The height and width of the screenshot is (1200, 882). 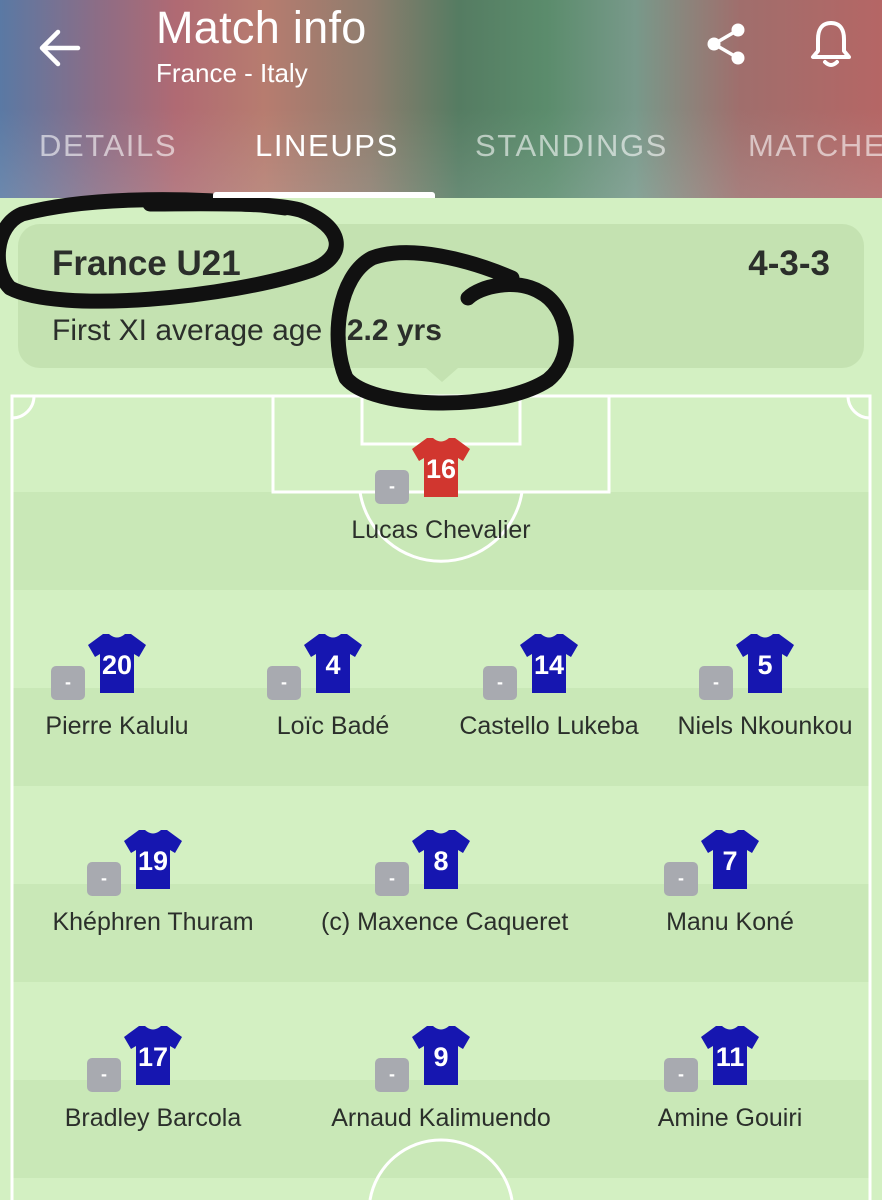 I want to click on player-forward: 9 - Arnaud Kalimuendo, so click(x=441, y=1094).